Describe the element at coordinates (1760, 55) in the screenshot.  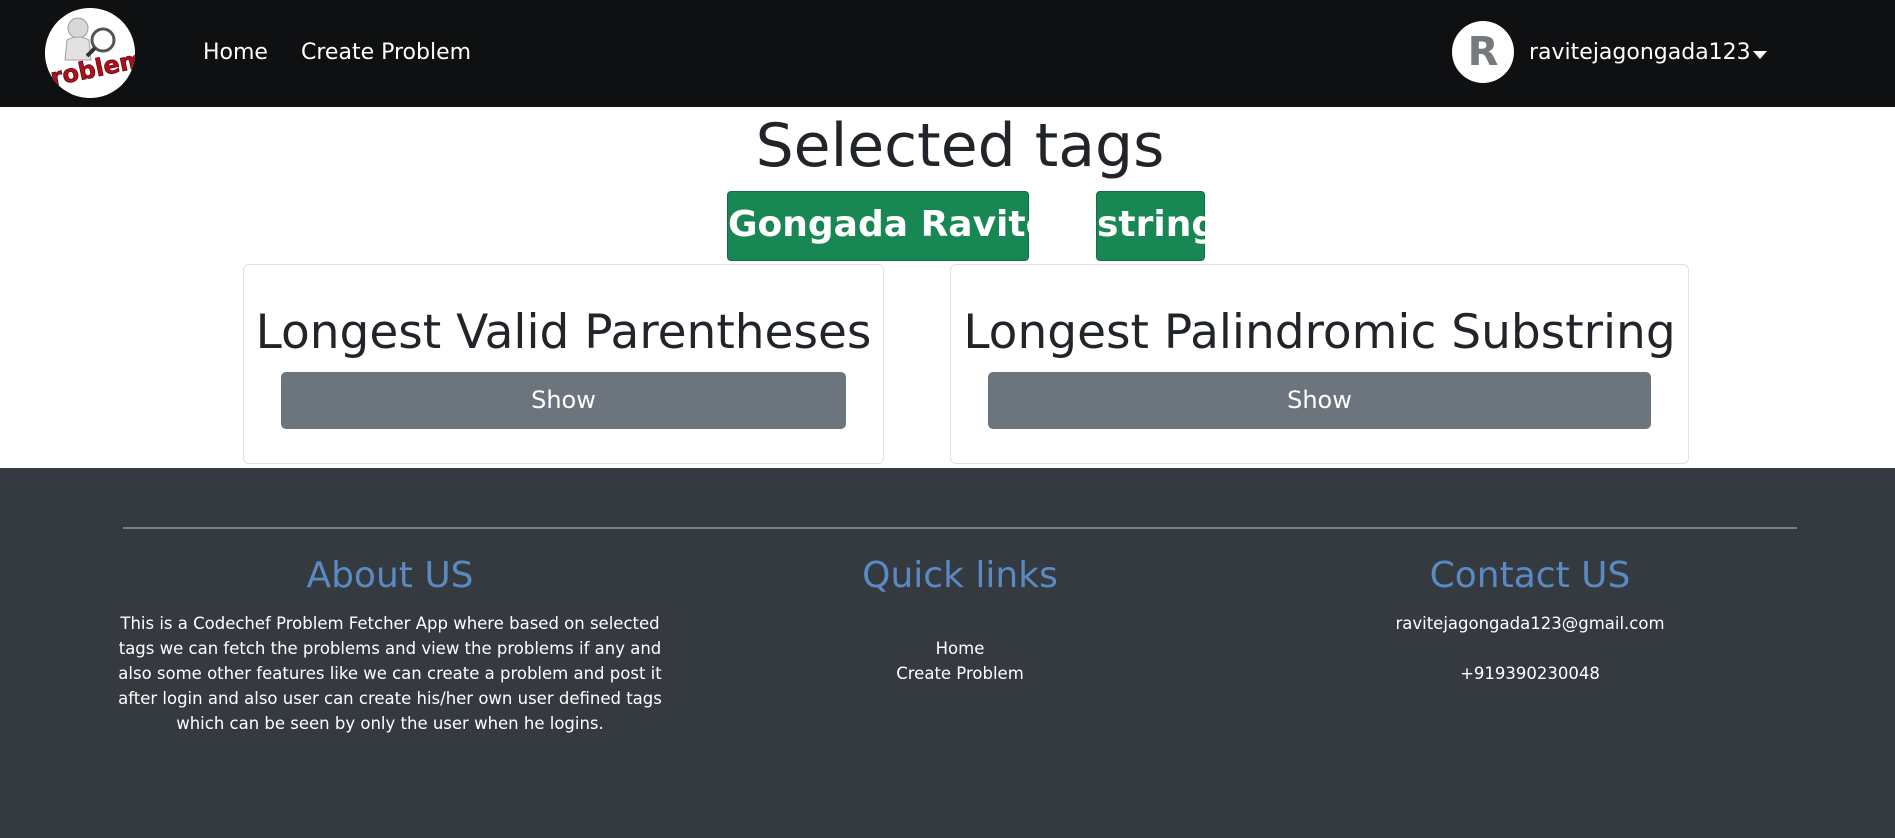
I see `chevron-down-icon` at that location.